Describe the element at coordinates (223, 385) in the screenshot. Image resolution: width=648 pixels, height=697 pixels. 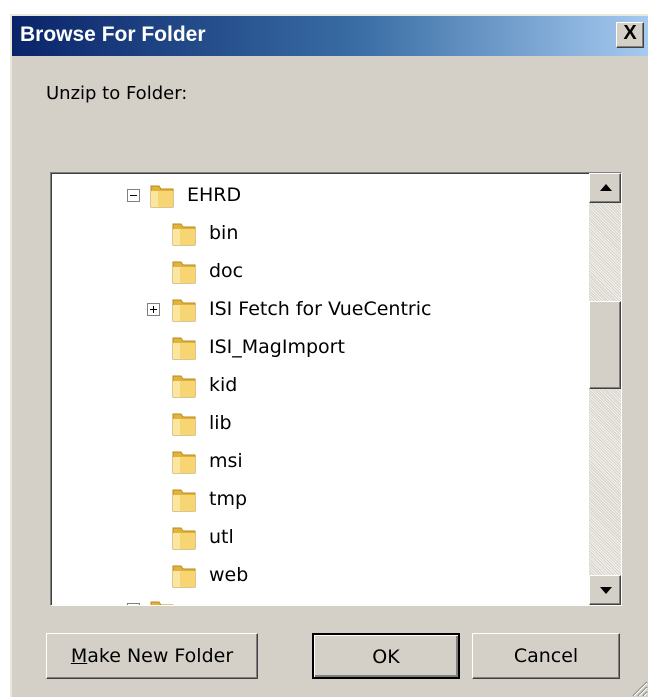
I see `tree-node-label: kid` at that location.